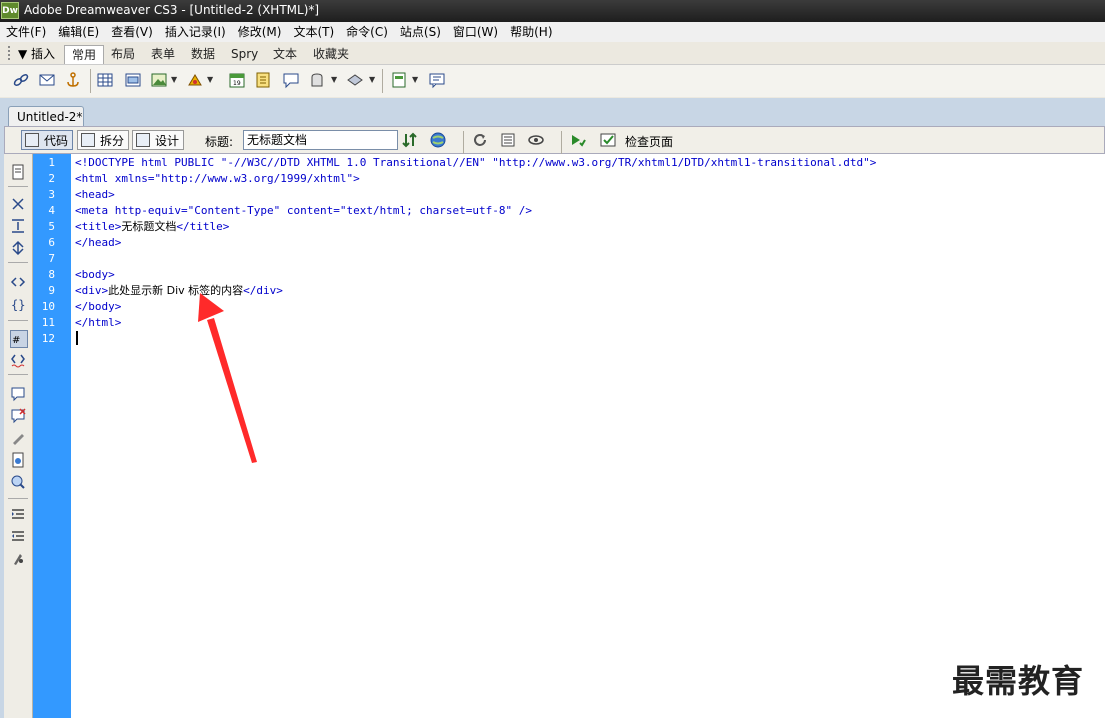  I want to click on design-view-icon, so click(143, 140).